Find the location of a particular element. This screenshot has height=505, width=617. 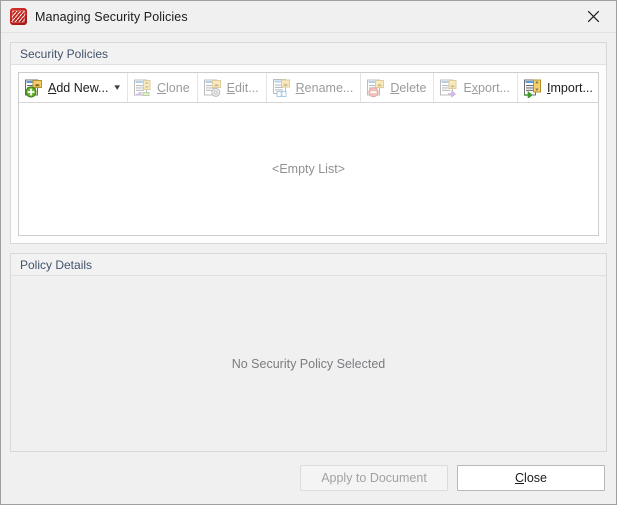

apply-to-document-button: Apply to Document is located at coordinates (374, 478).